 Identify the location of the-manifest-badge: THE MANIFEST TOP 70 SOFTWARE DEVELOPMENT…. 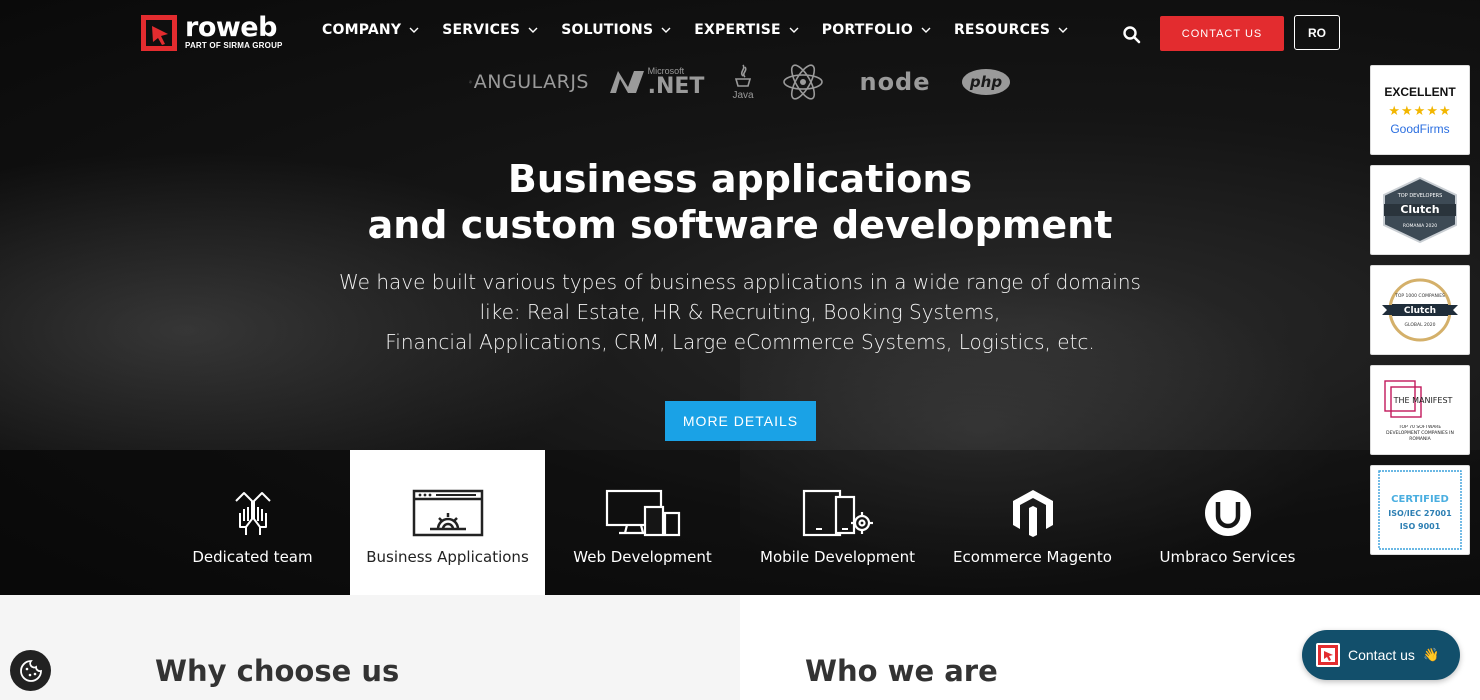
(1420, 410).